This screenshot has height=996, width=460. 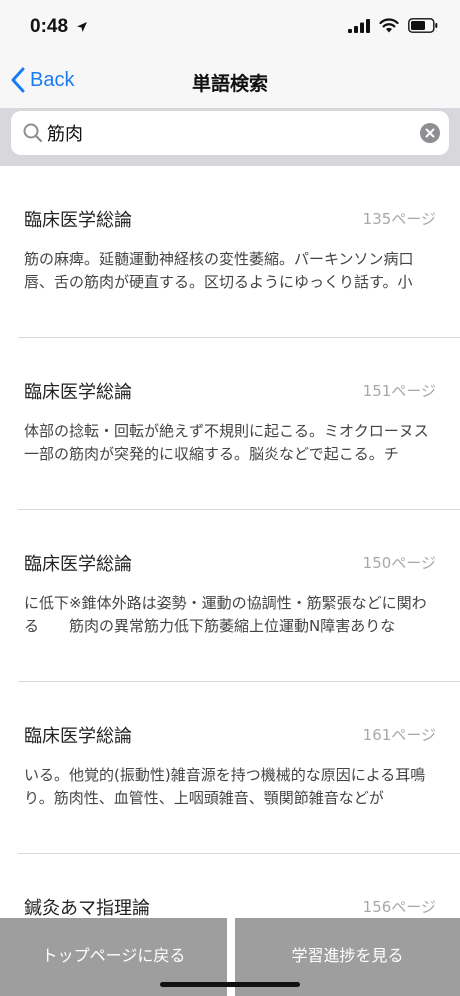 What do you see at coordinates (227, 133) in the screenshot?
I see `search-input` at bounding box center [227, 133].